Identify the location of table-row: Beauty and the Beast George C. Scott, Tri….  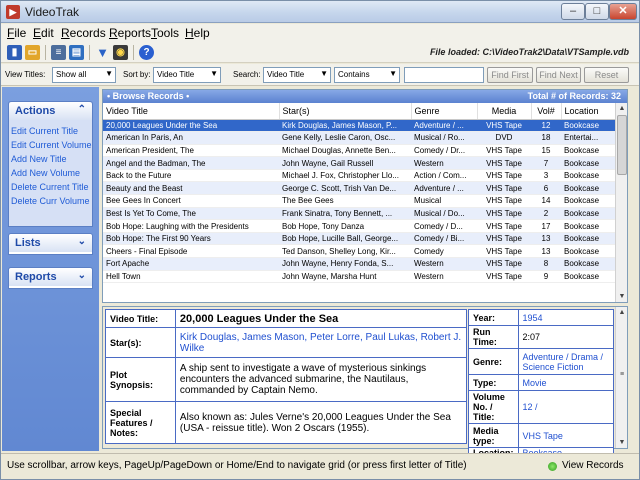
(359, 188).